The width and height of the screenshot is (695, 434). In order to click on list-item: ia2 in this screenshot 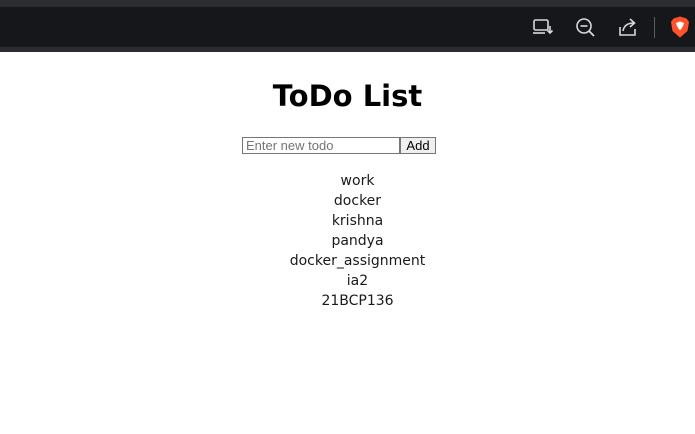, I will do `click(357, 281)`.